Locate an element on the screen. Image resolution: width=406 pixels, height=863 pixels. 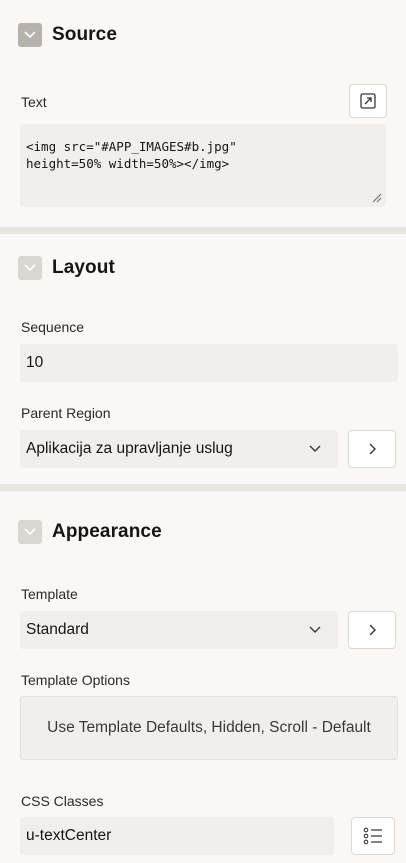
list-picker-icon is located at coordinates (372, 836).